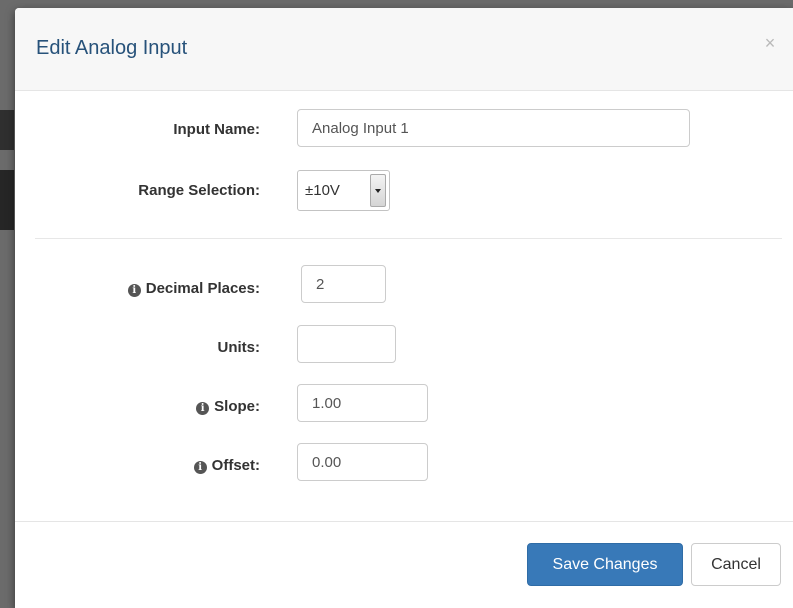 This screenshot has height=608, width=793. Describe the element at coordinates (736, 564) in the screenshot. I see `cancel-button: Cancel` at that location.